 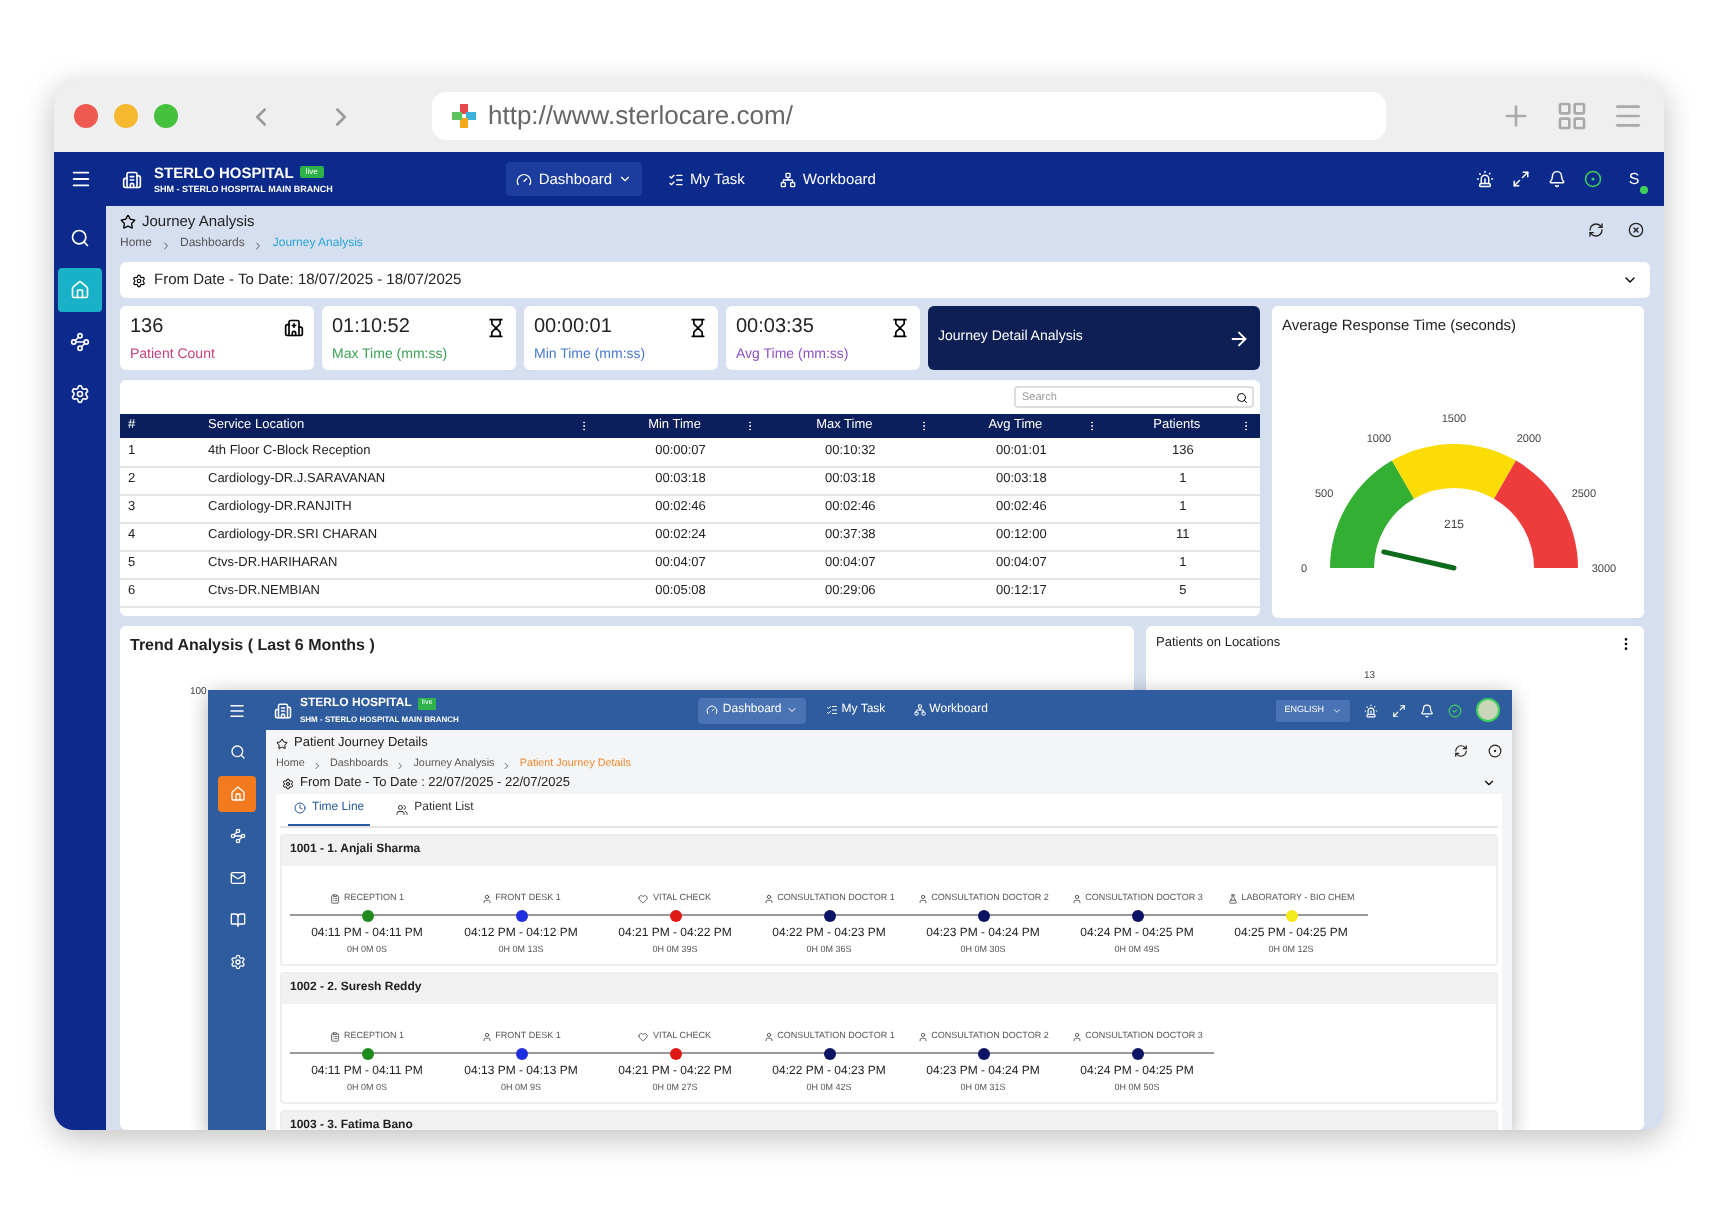 I want to click on arrow-icon, so click(x=1239, y=338).